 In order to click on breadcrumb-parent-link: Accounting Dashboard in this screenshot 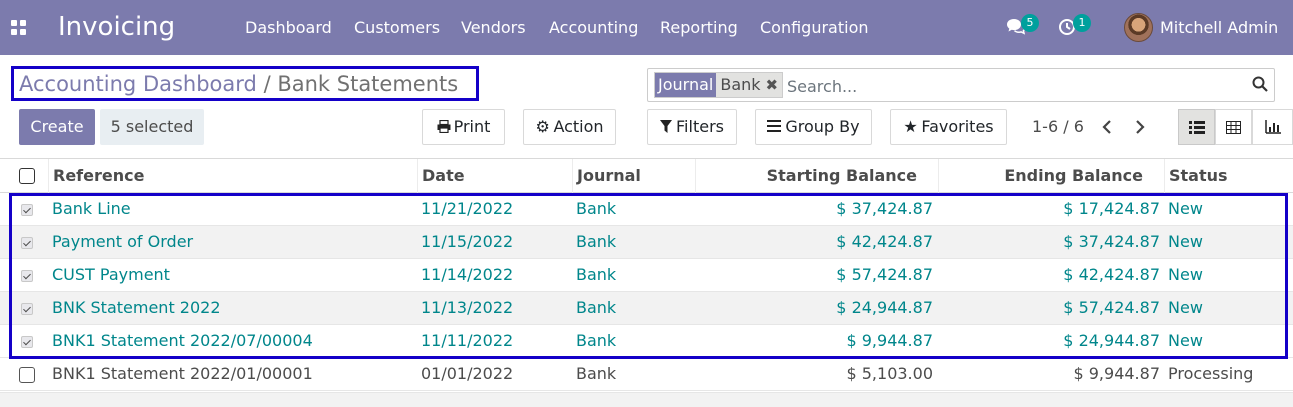, I will do `click(138, 84)`.